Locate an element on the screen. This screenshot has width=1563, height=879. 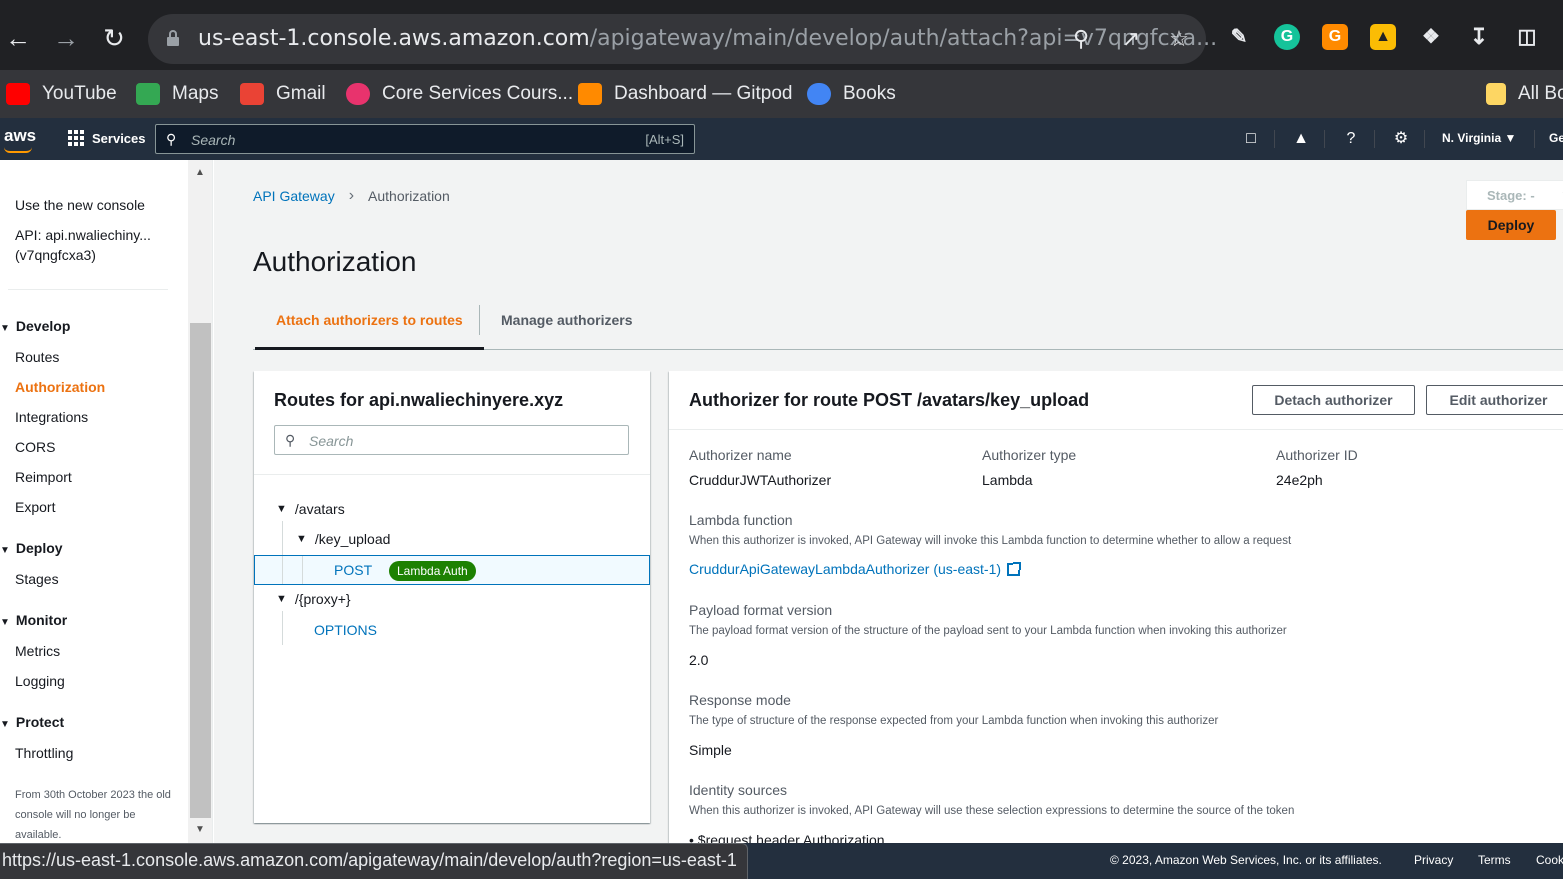
terms-link: Terms is located at coordinates (1494, 860).